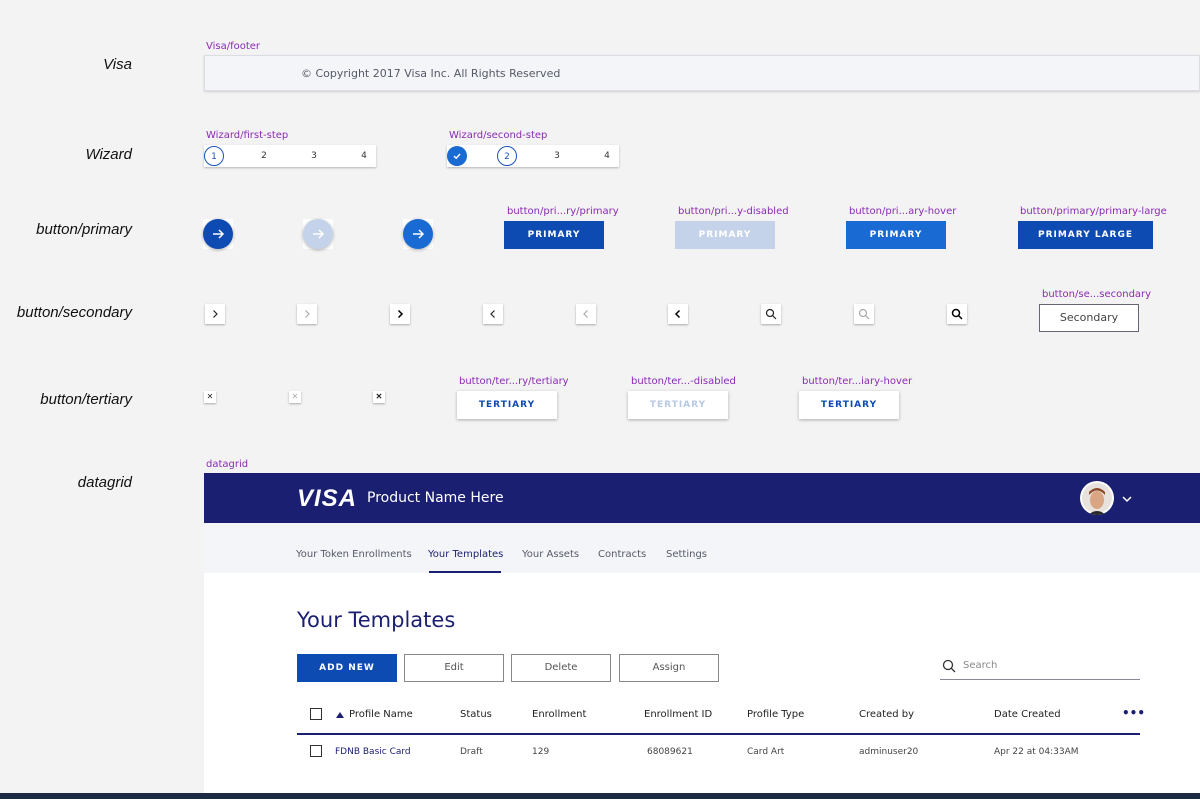 The width and height of the screenshot is (1200, 799). I want to click on user-photo-icon, so click(1097, 499).